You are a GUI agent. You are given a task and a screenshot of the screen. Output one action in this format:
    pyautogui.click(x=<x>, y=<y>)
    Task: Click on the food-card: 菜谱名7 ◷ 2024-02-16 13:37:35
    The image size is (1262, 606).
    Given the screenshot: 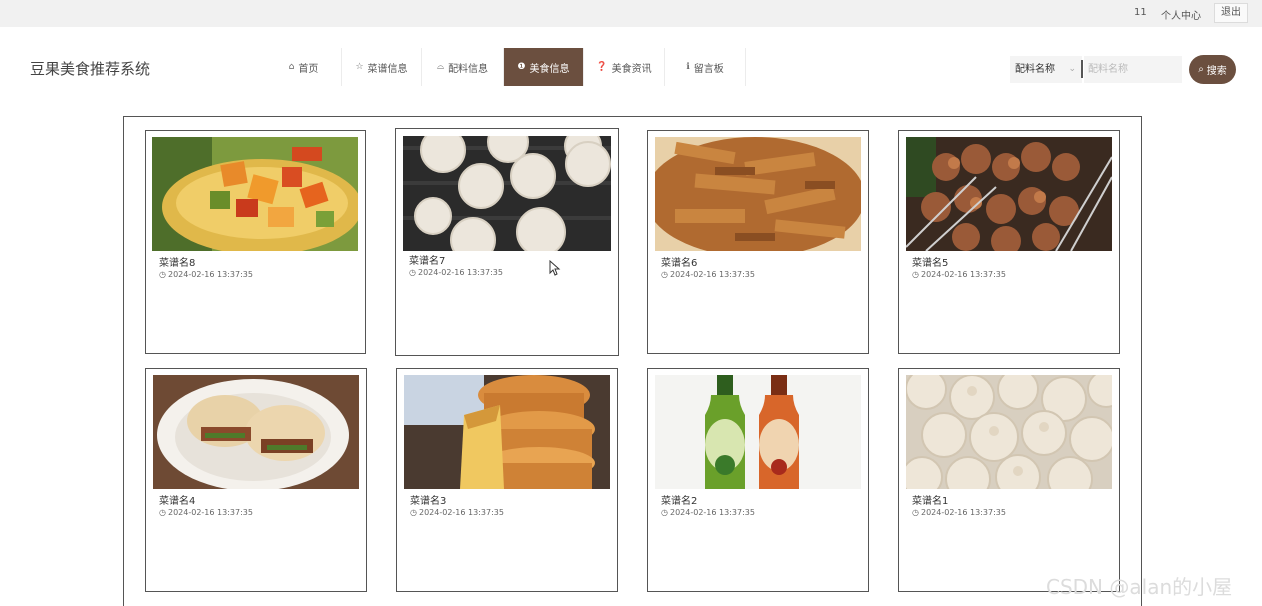 What is the action you would take?
    pyautogui.click(x=507, y=242)
    